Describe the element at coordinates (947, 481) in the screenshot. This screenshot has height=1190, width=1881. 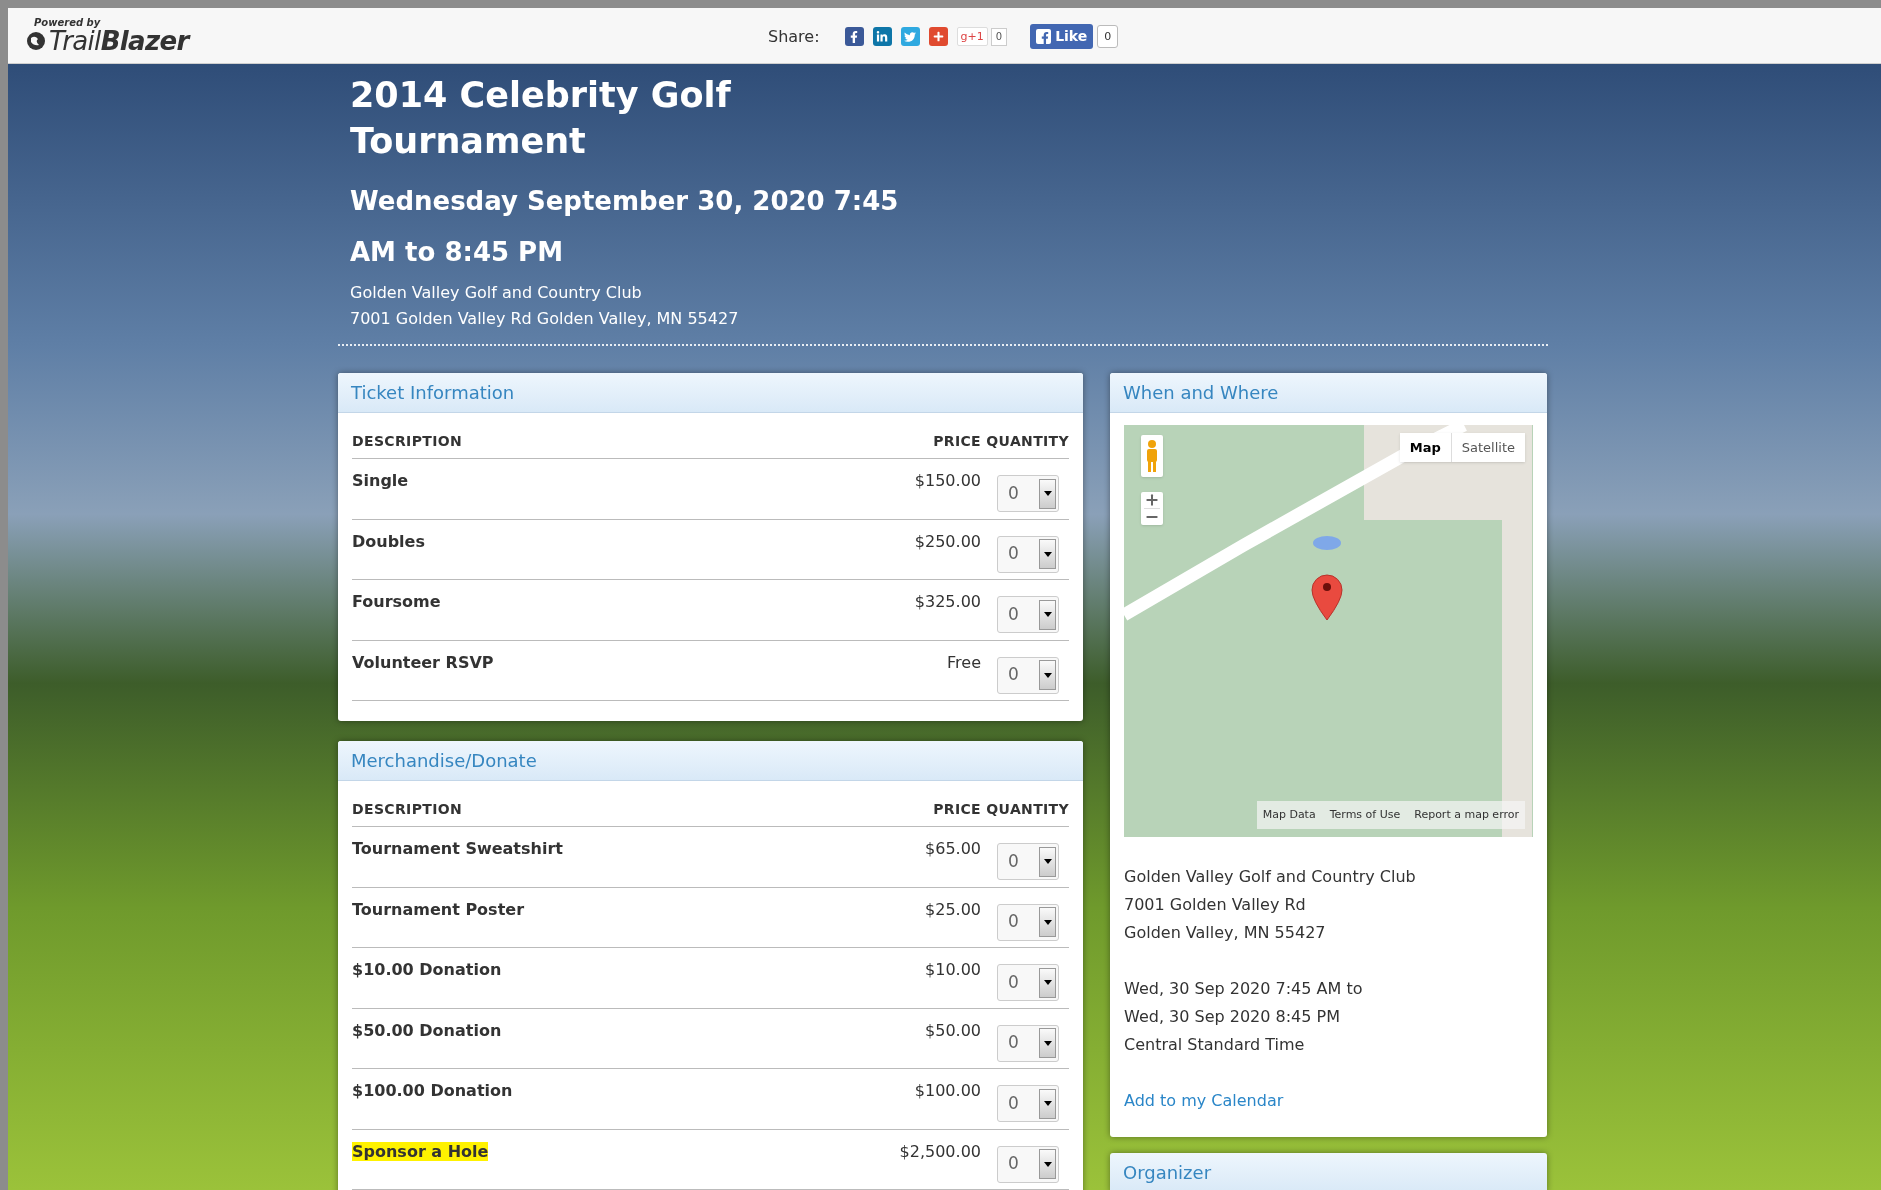
I see `item-price: $150.00` at that location.